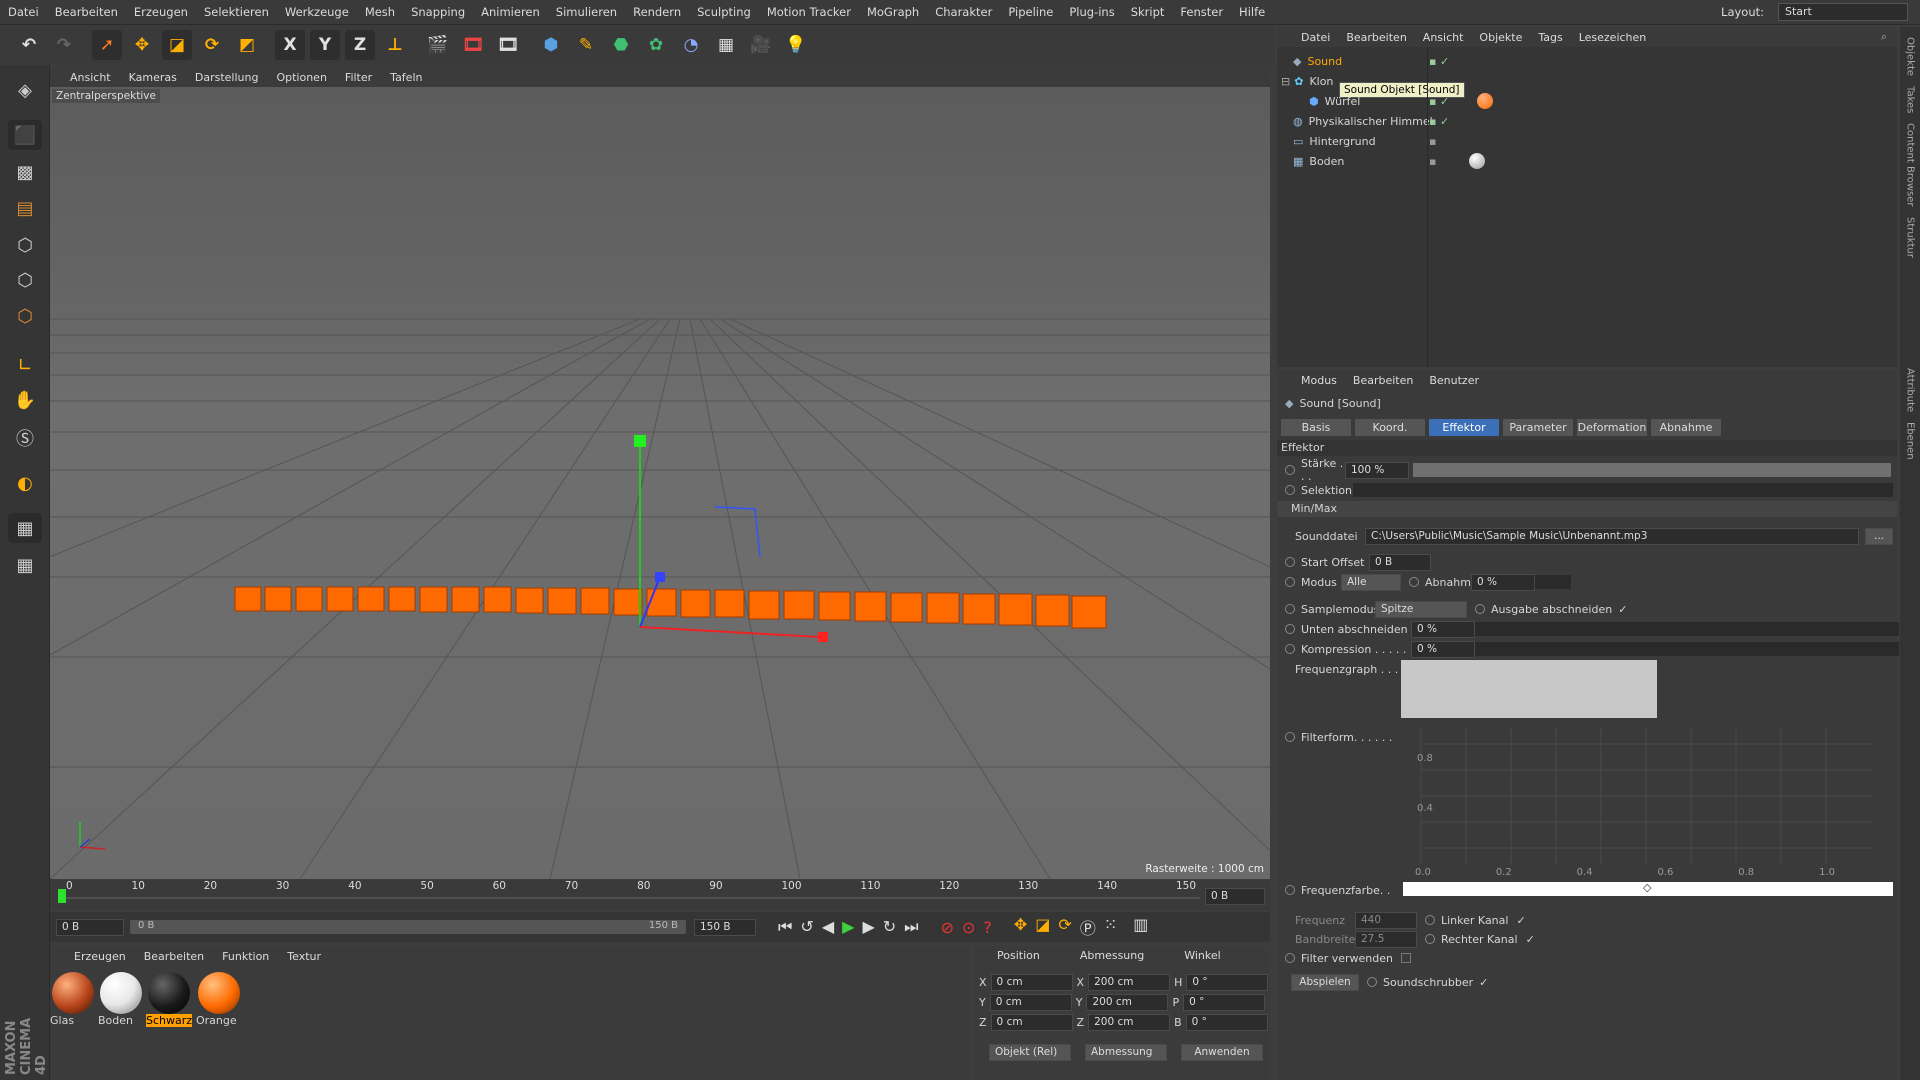 The image size is (1920, 1080). I want to click on visibility-check-icon: ▪ ✓, so click(1439, 101).